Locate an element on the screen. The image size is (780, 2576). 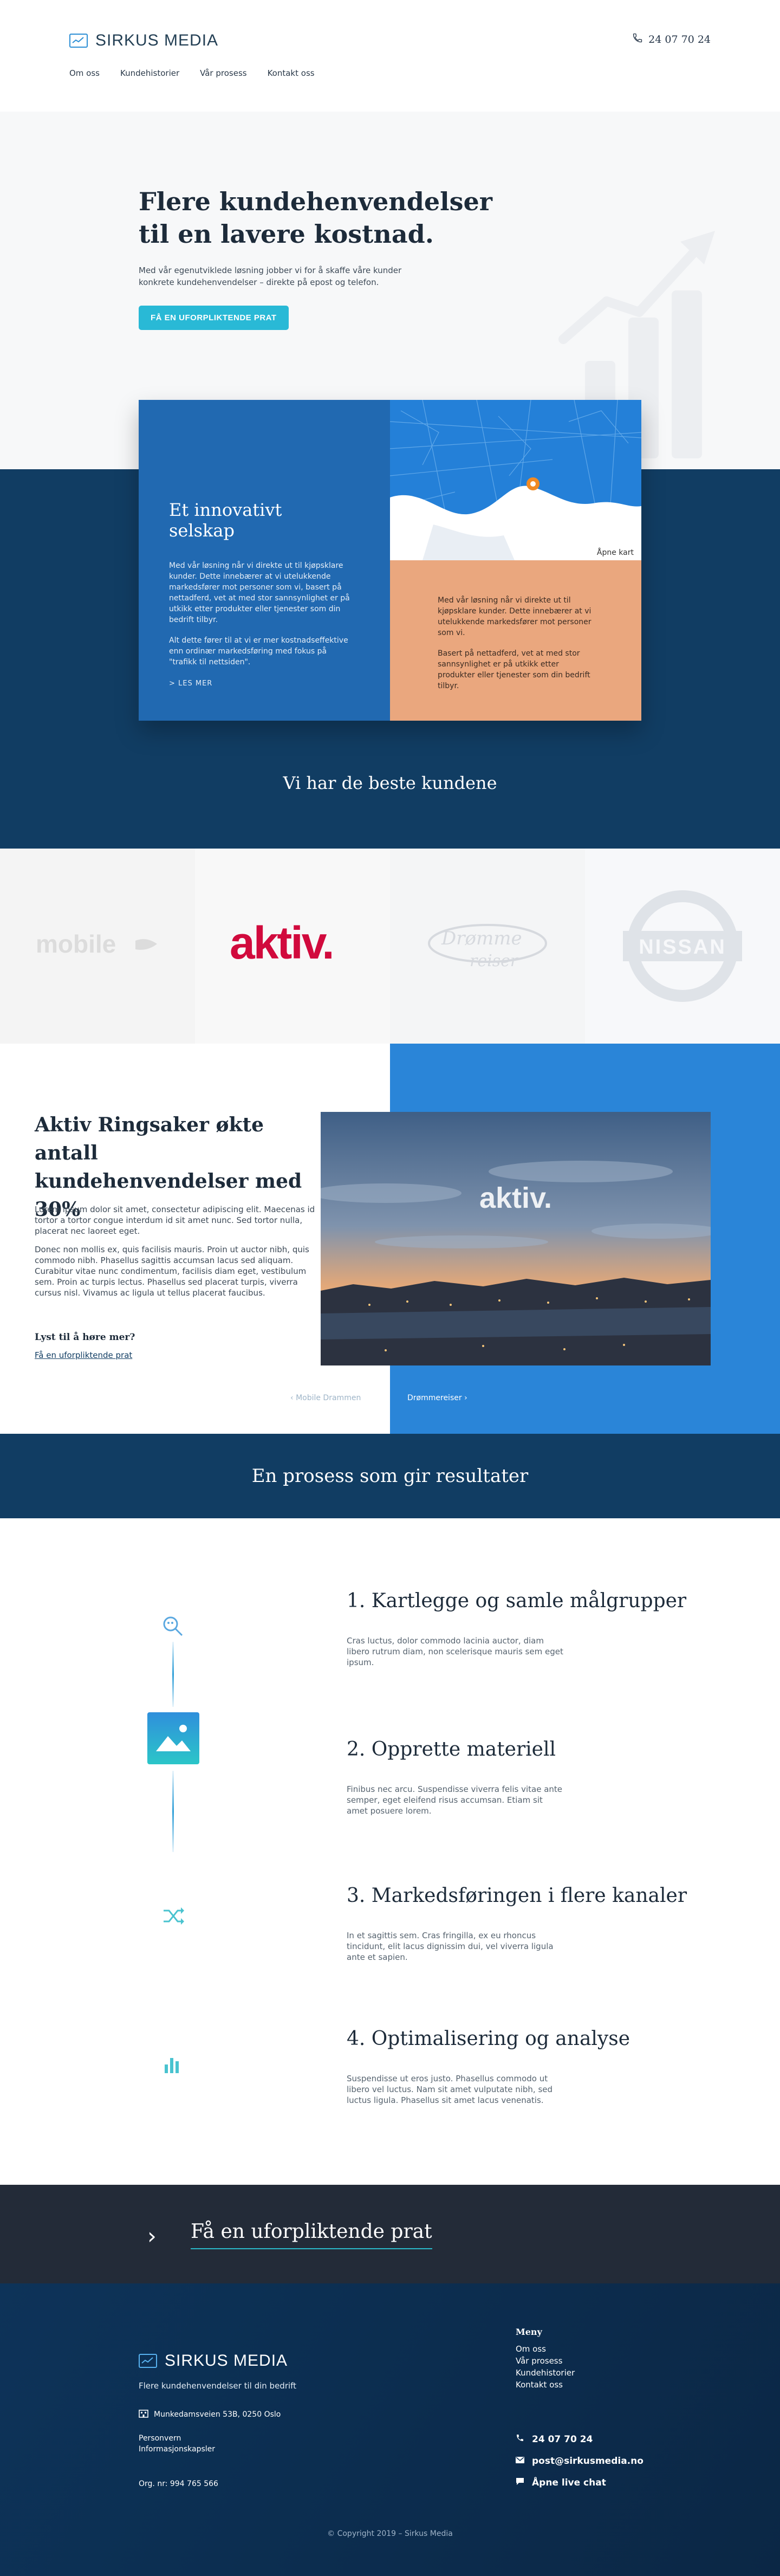
step-4-title: 4. Optimalisering og analyse is located at coordinates (488, 2039).